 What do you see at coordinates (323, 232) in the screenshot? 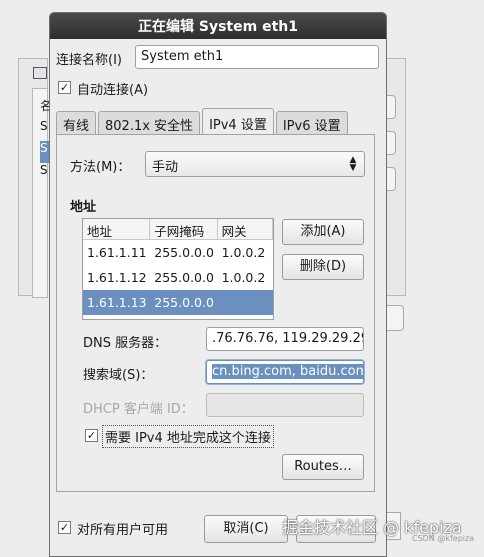
I see `add-address-button: 添加(A)` at bounding box center [323, 232].